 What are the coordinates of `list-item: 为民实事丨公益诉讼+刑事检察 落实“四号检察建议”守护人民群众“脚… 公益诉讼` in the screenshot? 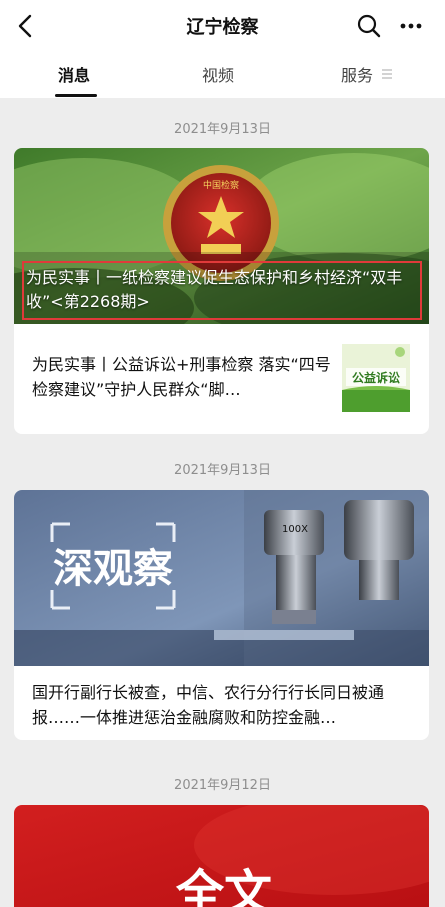 It's located at (221, 379).